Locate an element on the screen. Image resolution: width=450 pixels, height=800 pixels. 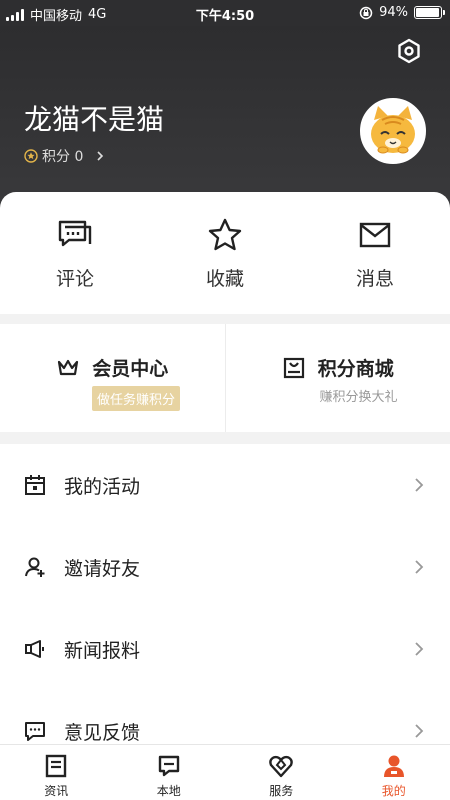
tab-service-label: 服务 is located at coordinates (281, 791).